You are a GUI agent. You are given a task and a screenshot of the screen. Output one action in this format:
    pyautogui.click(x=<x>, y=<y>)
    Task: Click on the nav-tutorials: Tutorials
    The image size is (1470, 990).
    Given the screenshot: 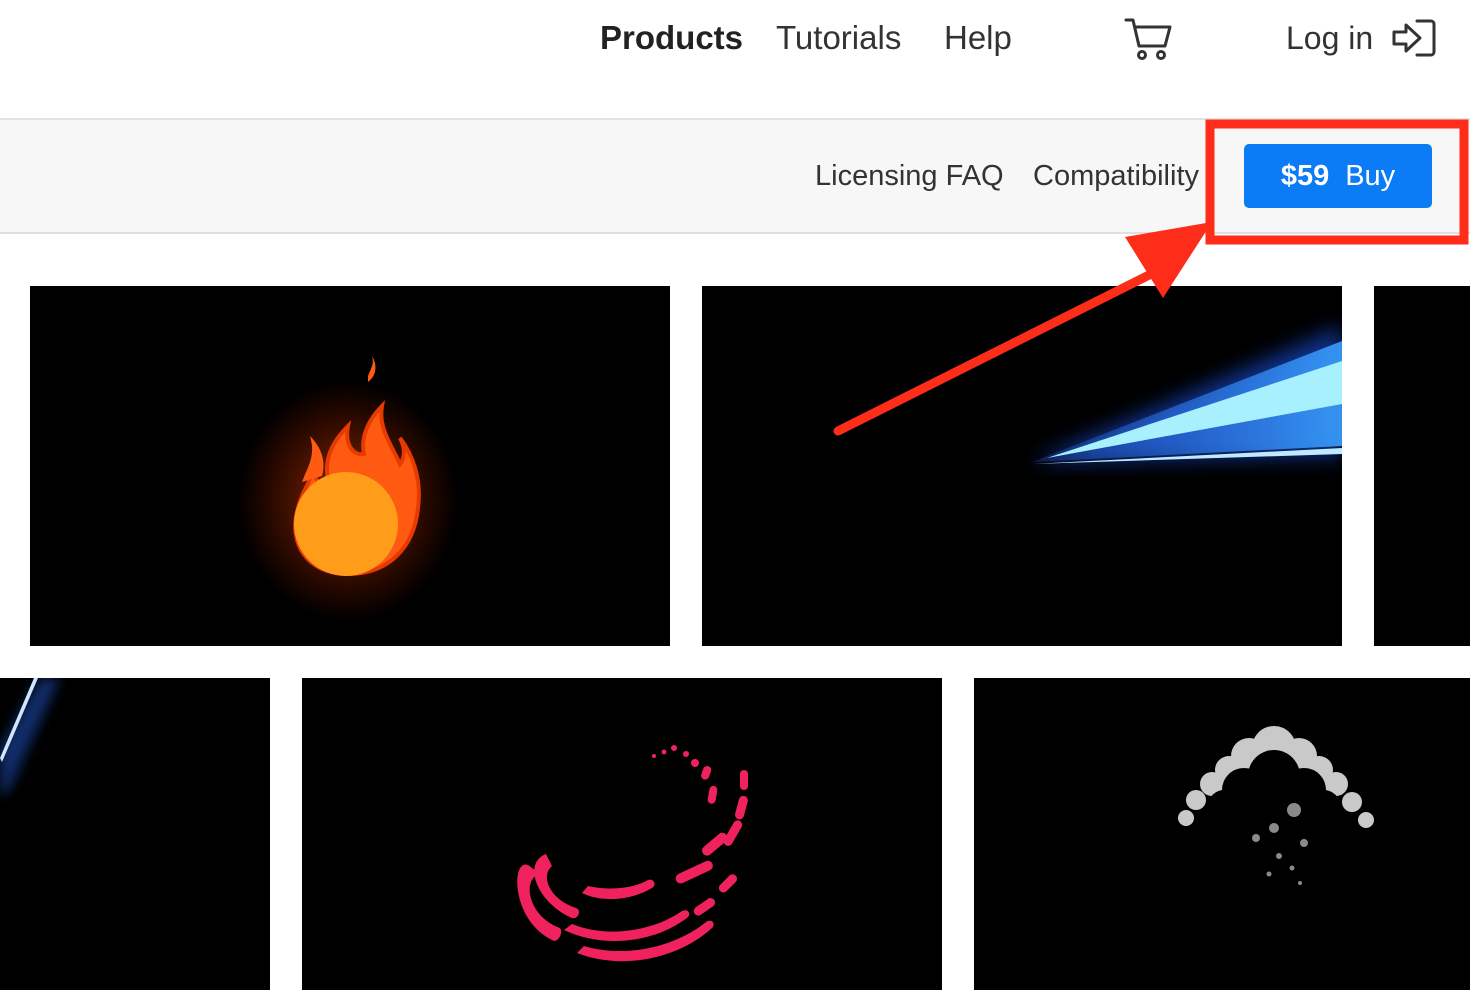 What is the action you would take?
    pyautogui.click(x=838, y=38)
    